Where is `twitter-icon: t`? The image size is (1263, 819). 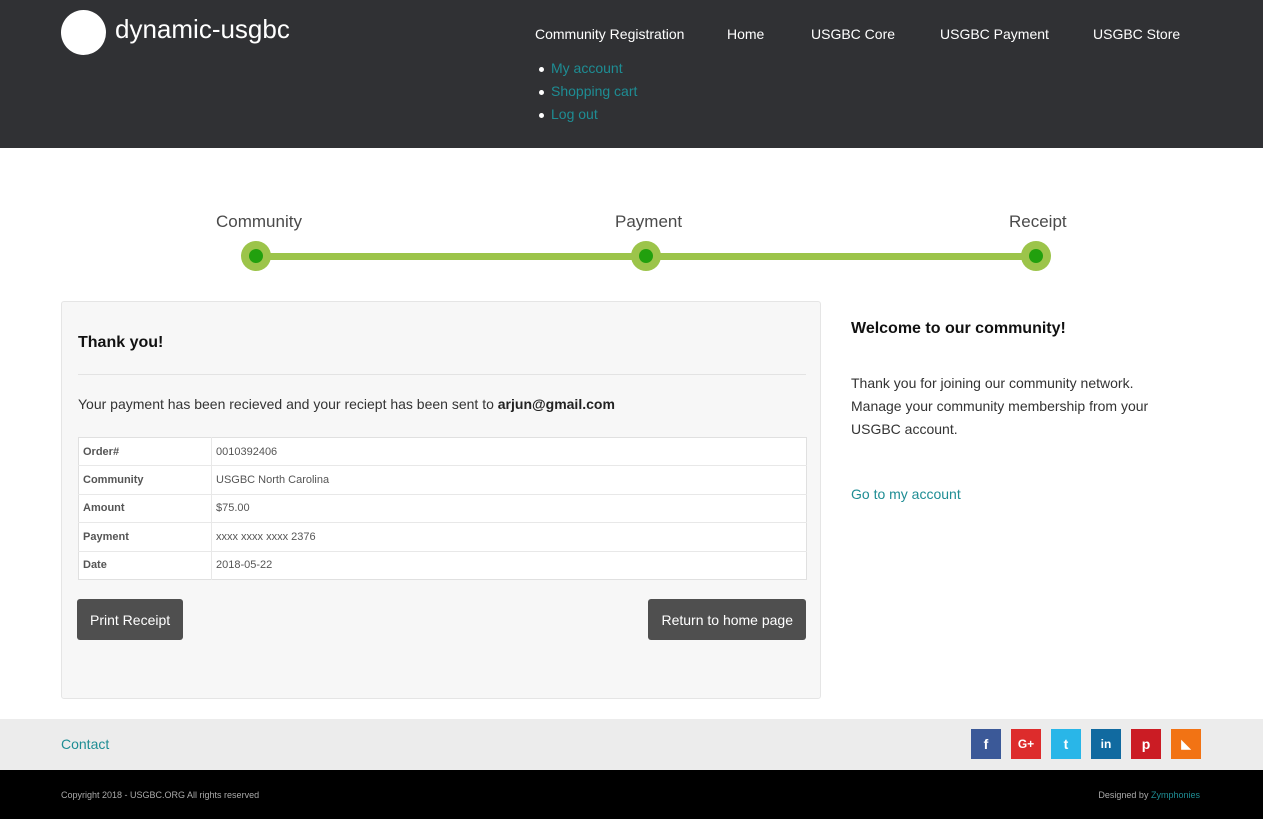
twitter-icon: t is located at coordinates (1066, 744).